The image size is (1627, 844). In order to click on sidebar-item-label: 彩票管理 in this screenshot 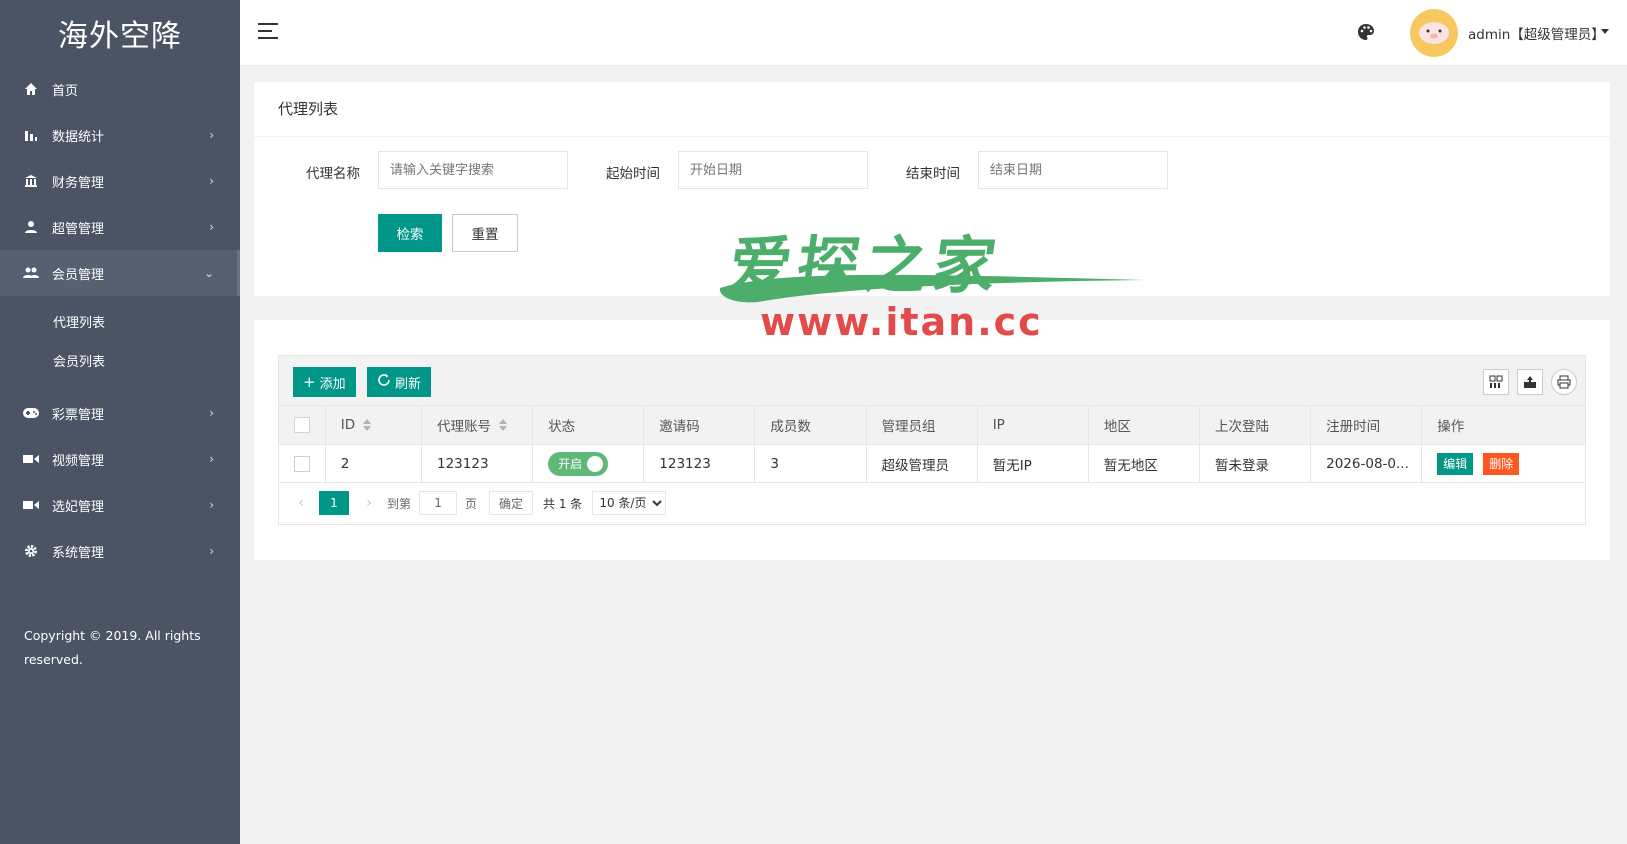, I will do `click(78, 415)`.